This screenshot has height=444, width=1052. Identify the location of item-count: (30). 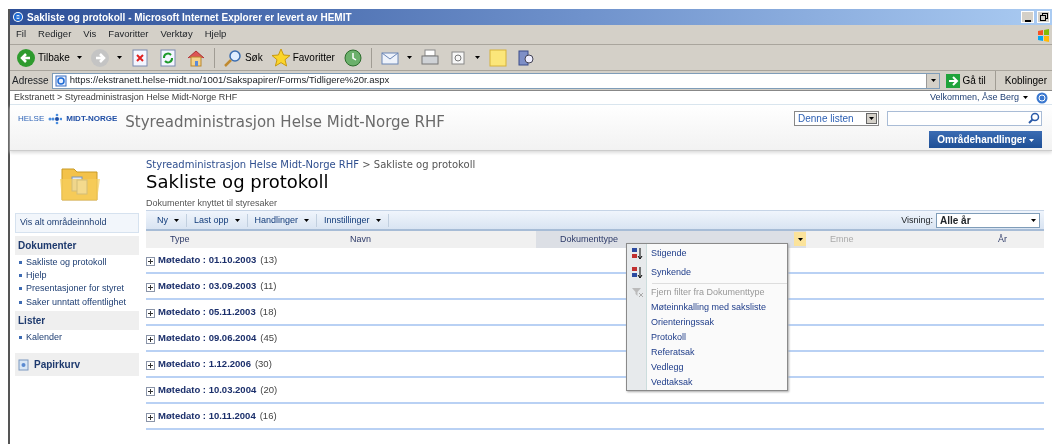
(263, 364).